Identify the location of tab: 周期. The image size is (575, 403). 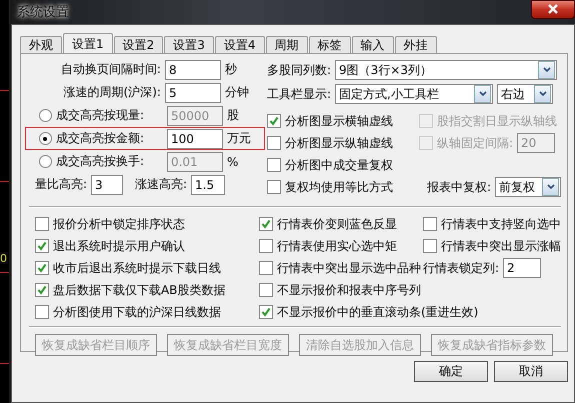
(287, 45).